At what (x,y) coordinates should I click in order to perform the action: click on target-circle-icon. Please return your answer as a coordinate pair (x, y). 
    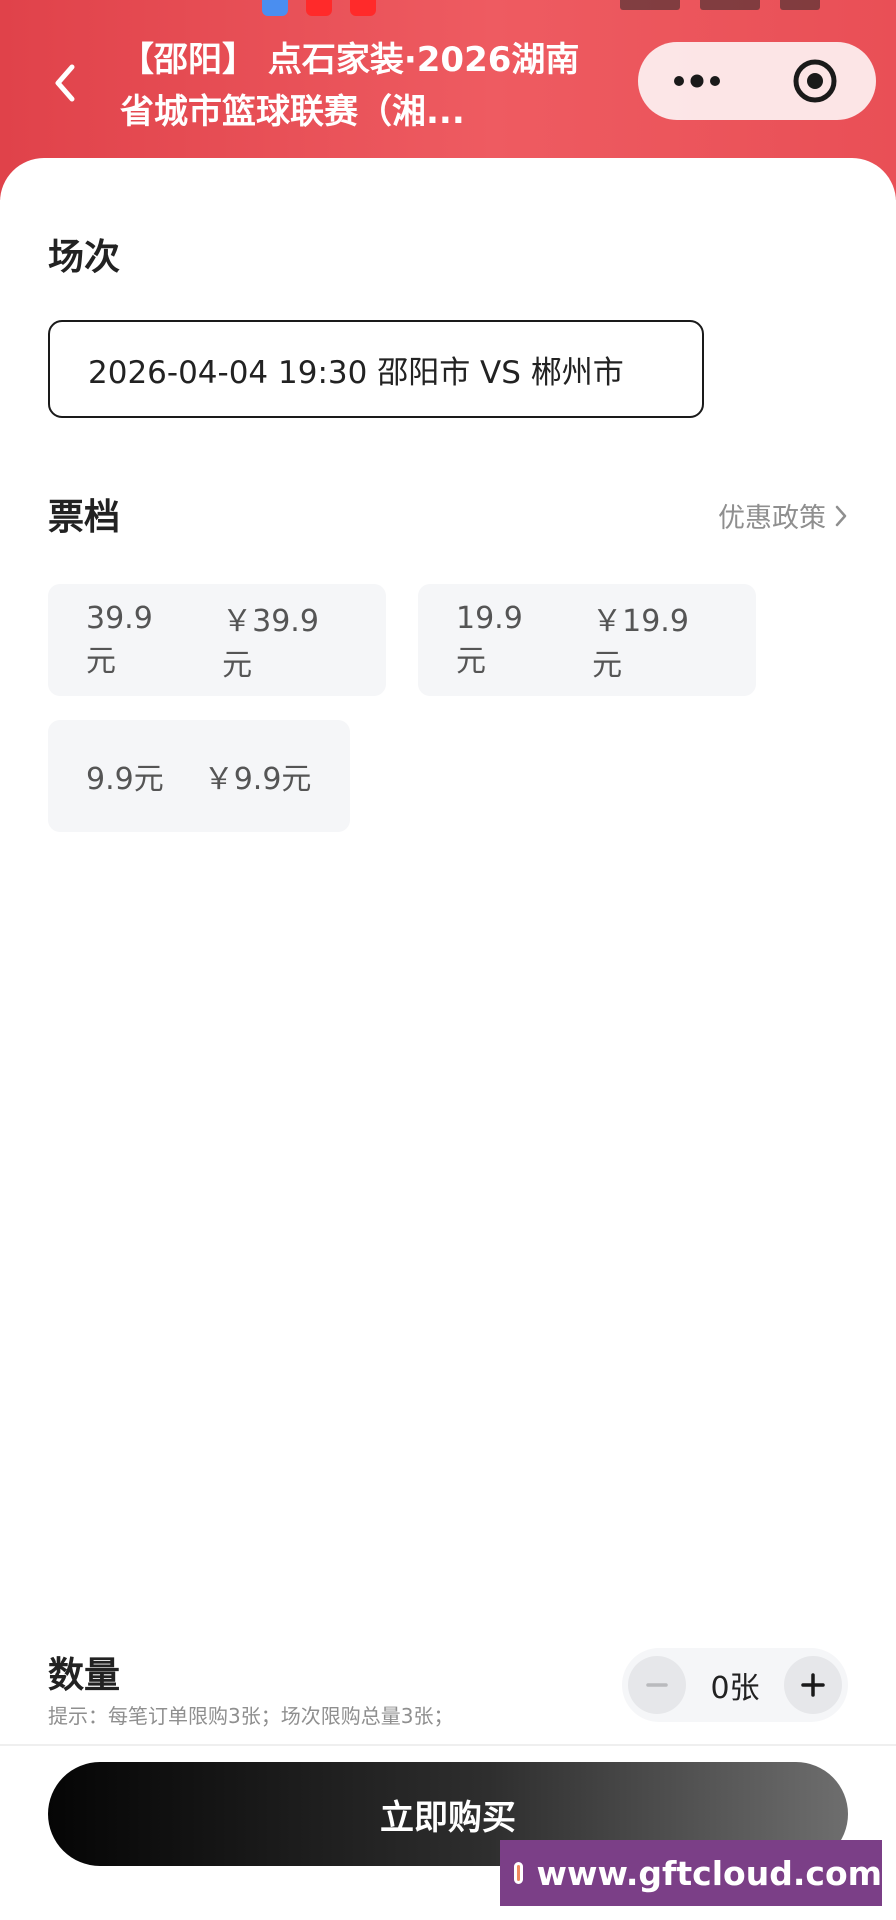
    Looking at the image, I should click on (815, 81).